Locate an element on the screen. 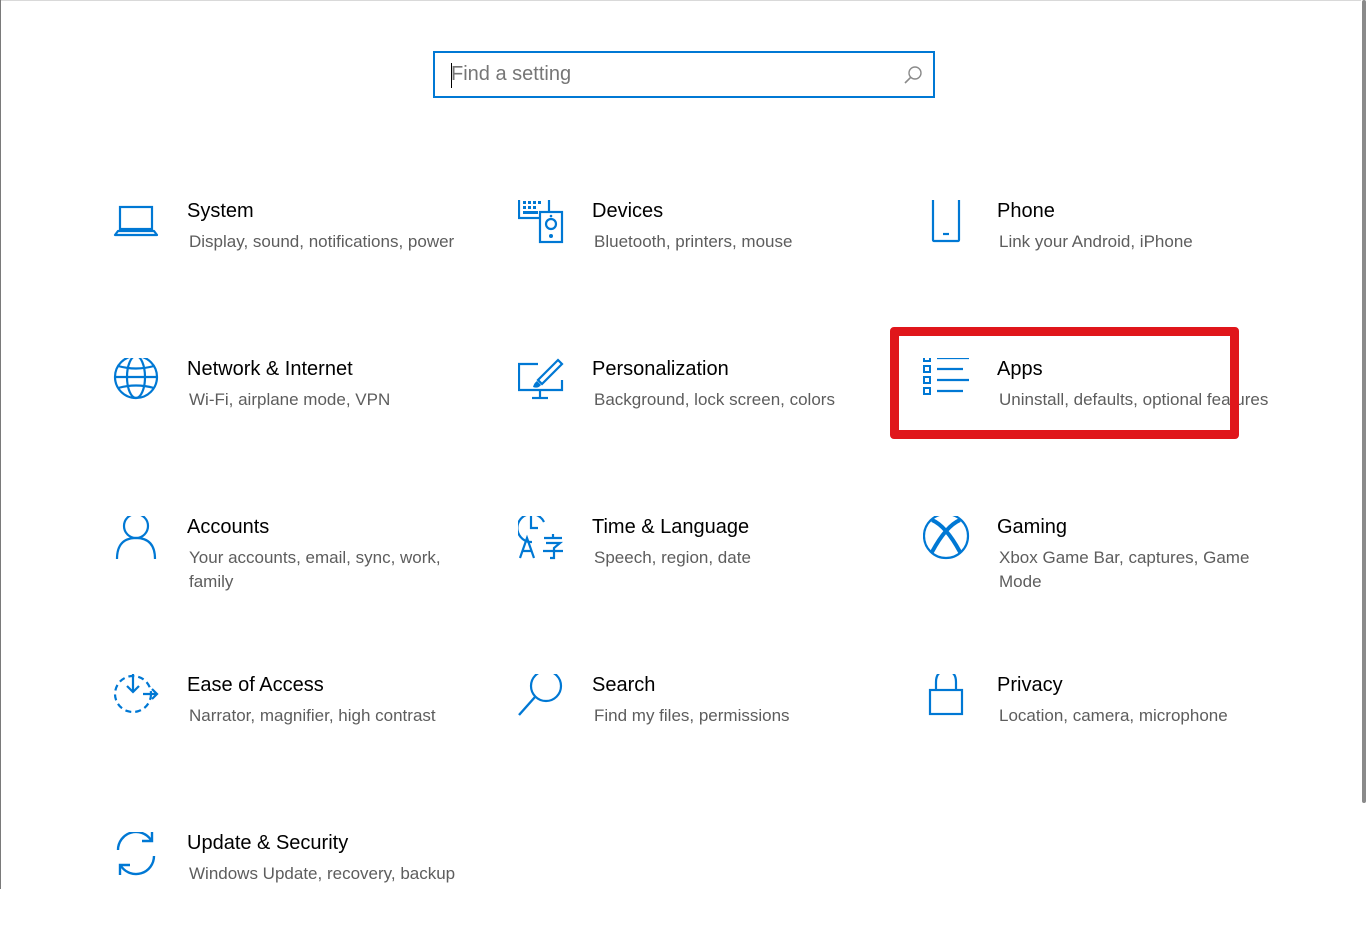  tile-title: System is located at coordinates (220, 211).